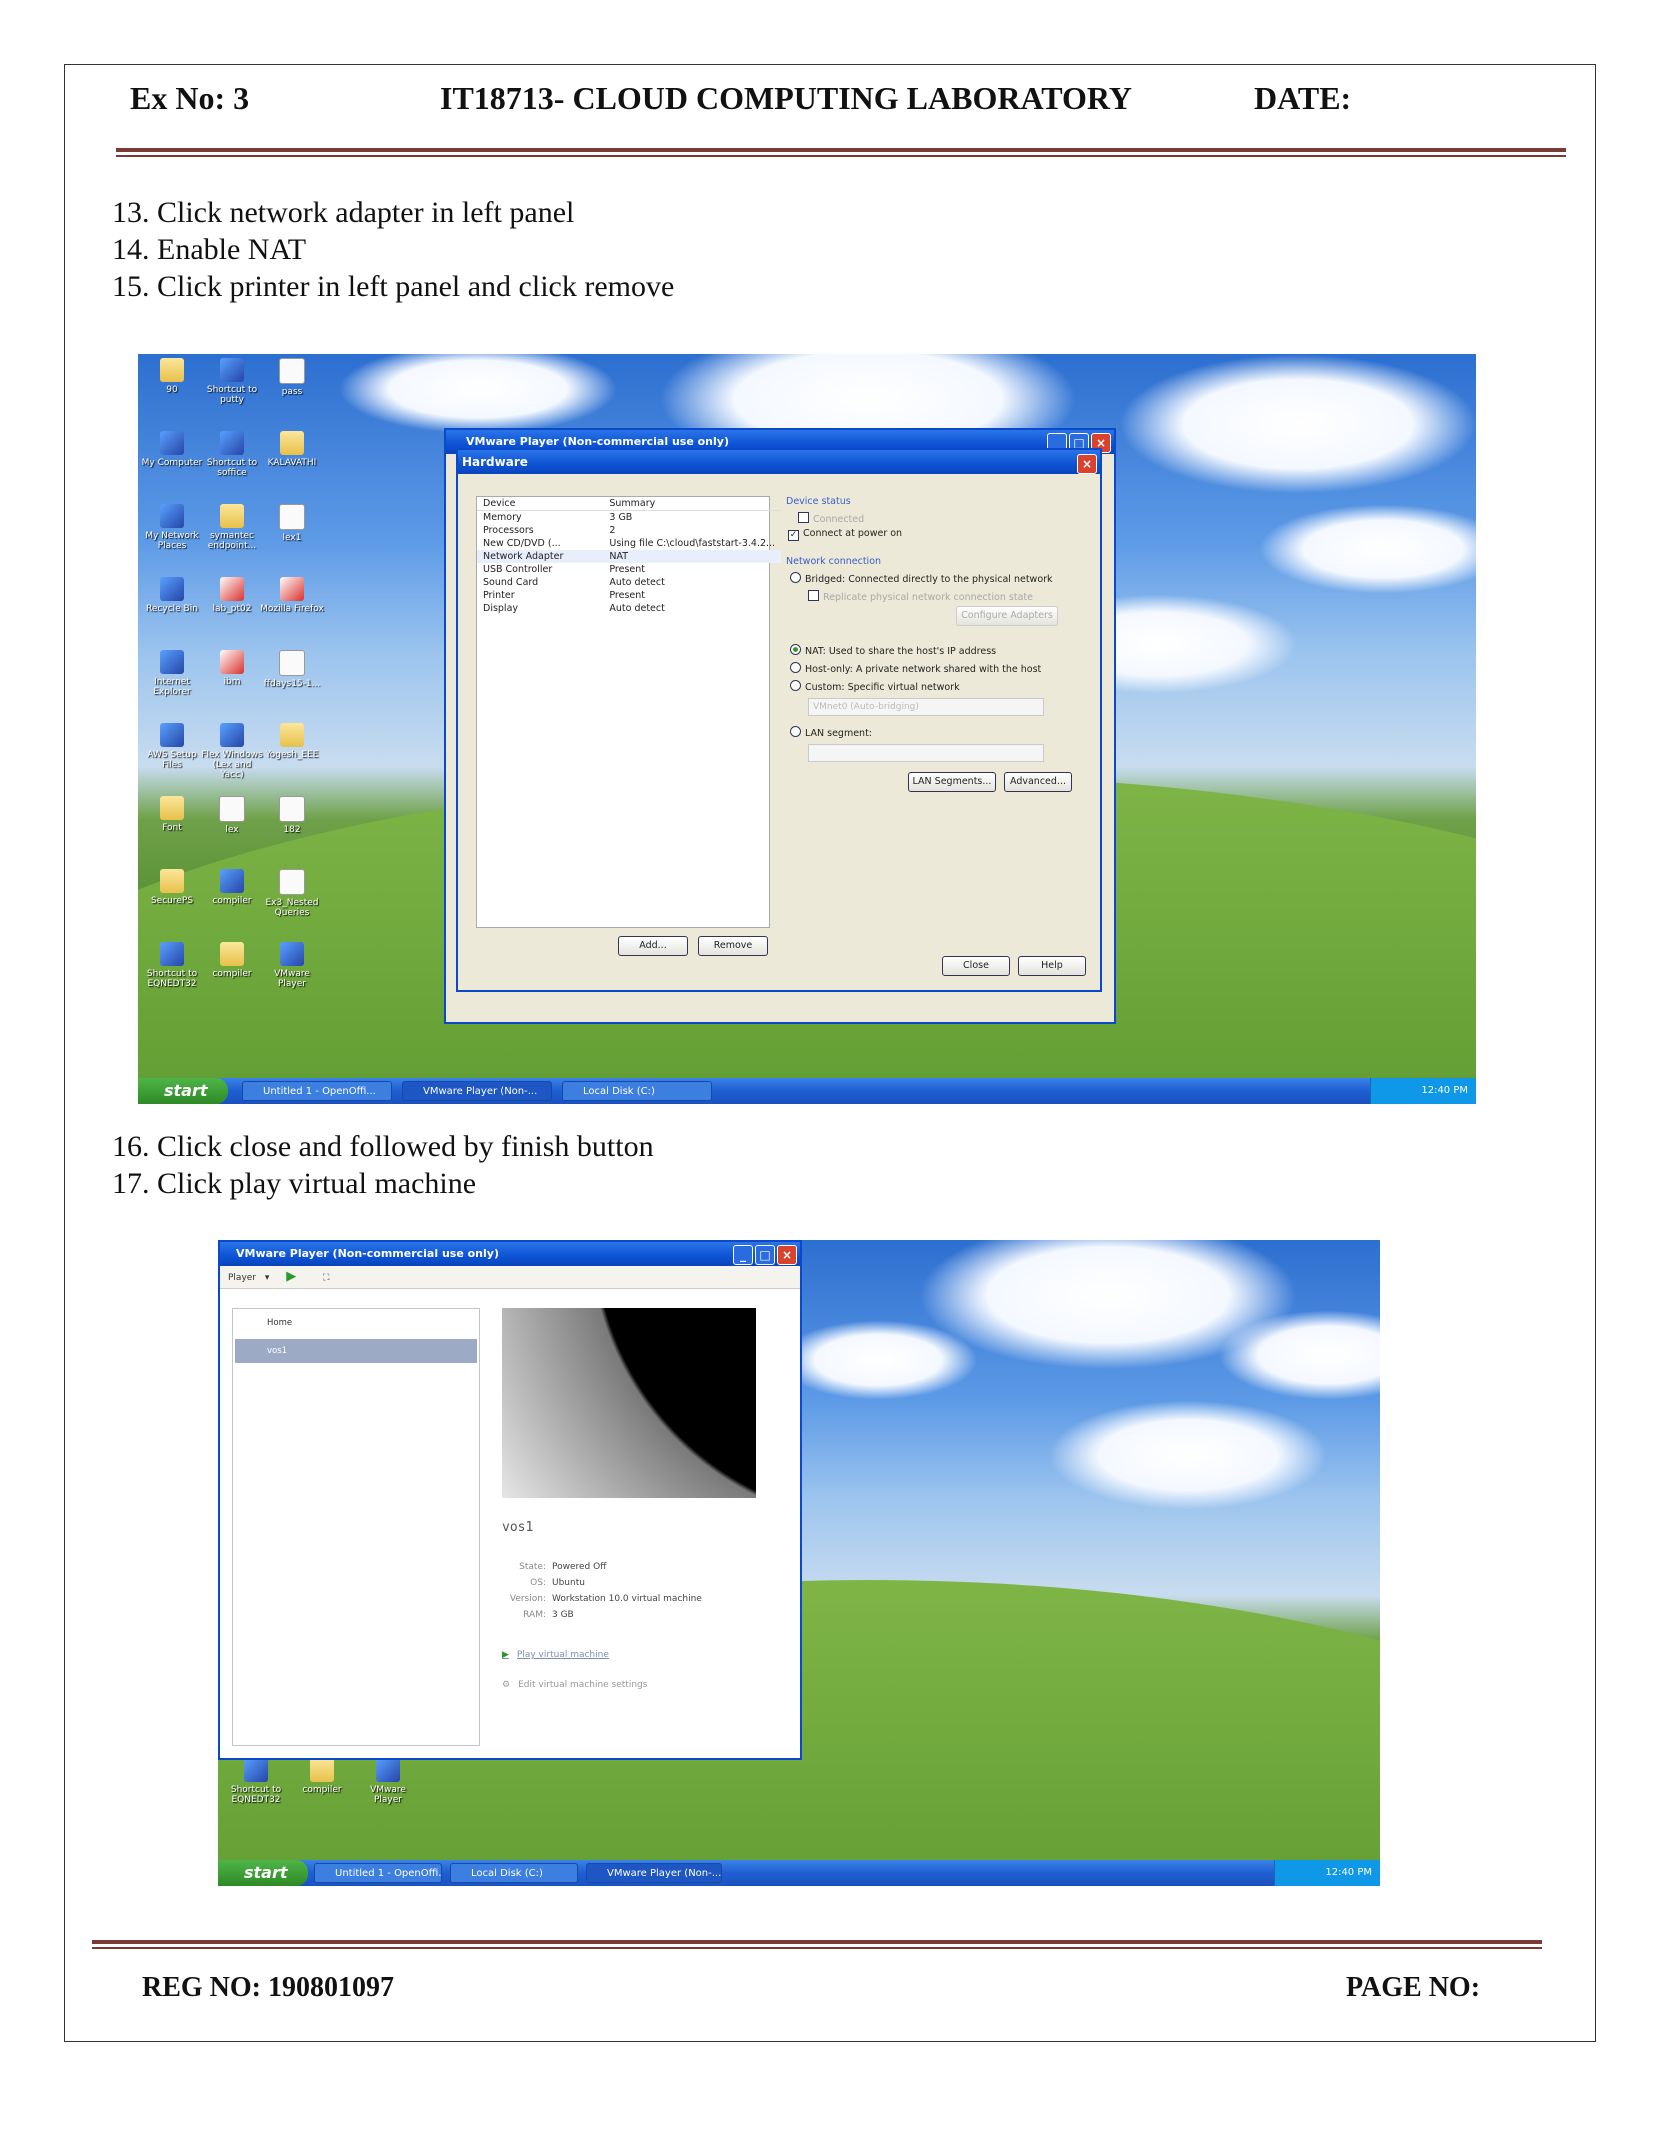 This screenshot has height=2153, width=1654. What do you see at coordinates (795, 731) in the screenshot?
I see `radio-icon` at bounding box center [795, 731].